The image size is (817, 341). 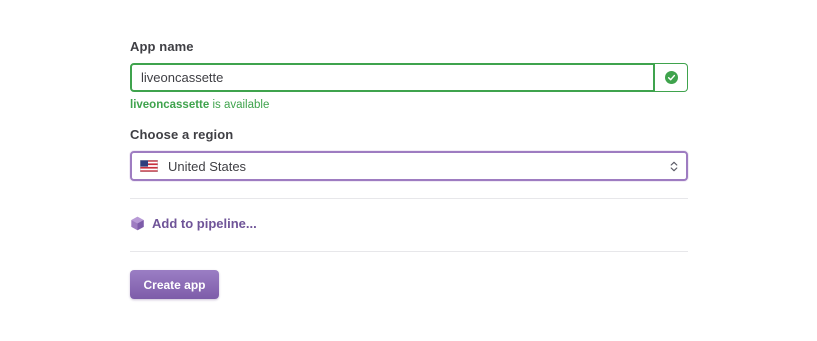 I want to click on check-circle-icon, so click(x=671, y=77).